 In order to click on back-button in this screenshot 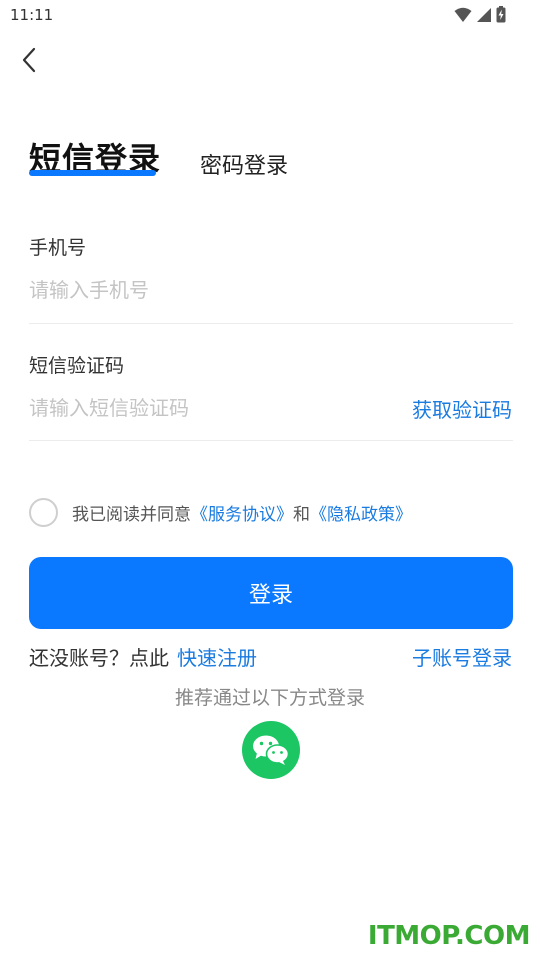, I will do `click(29, 60)`.